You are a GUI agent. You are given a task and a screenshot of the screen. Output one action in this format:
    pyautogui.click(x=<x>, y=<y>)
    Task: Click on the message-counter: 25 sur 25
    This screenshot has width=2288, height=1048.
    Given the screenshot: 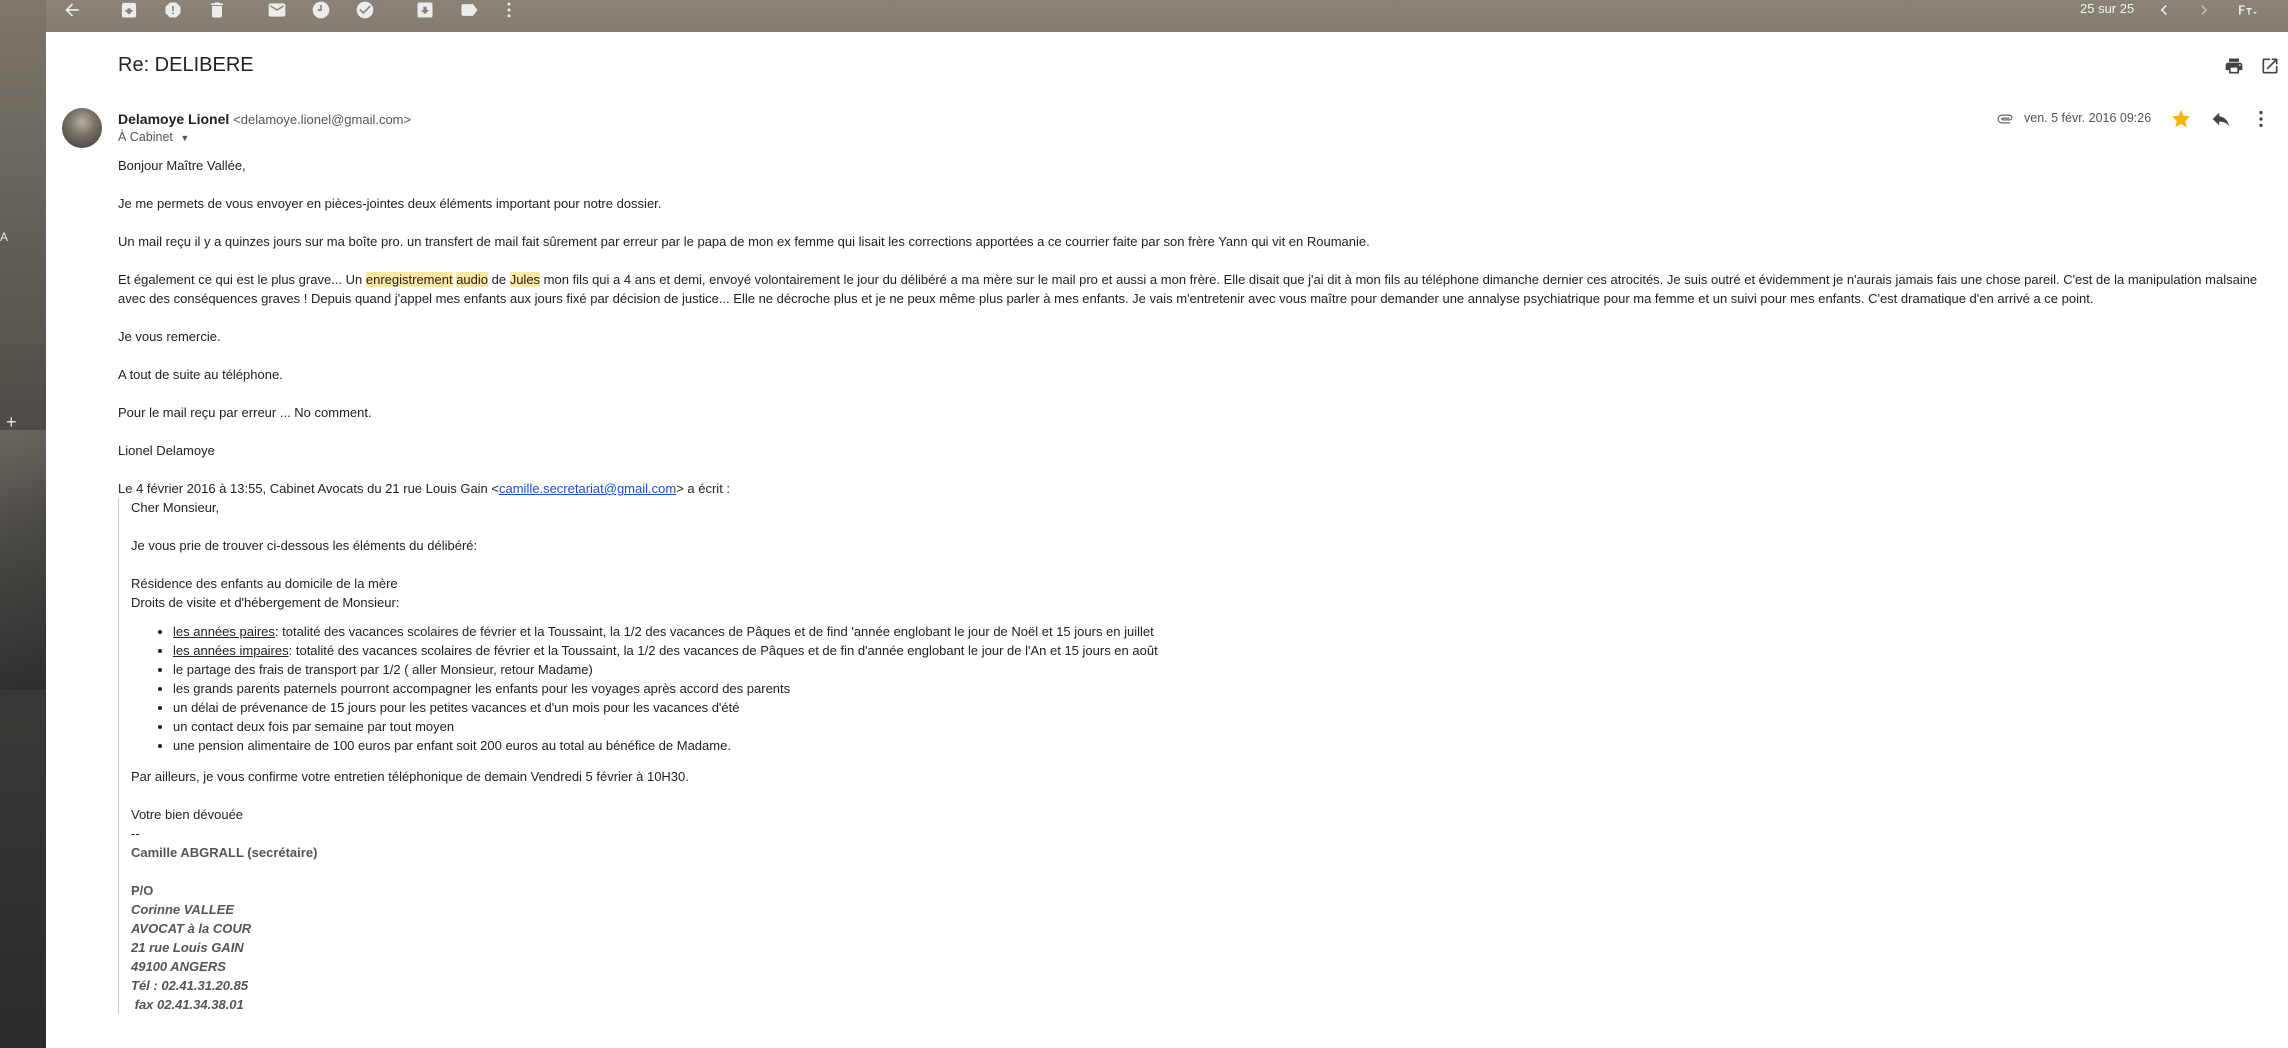 What is the action you would take?
    pyautogui.click(x=2107, y=8)
    